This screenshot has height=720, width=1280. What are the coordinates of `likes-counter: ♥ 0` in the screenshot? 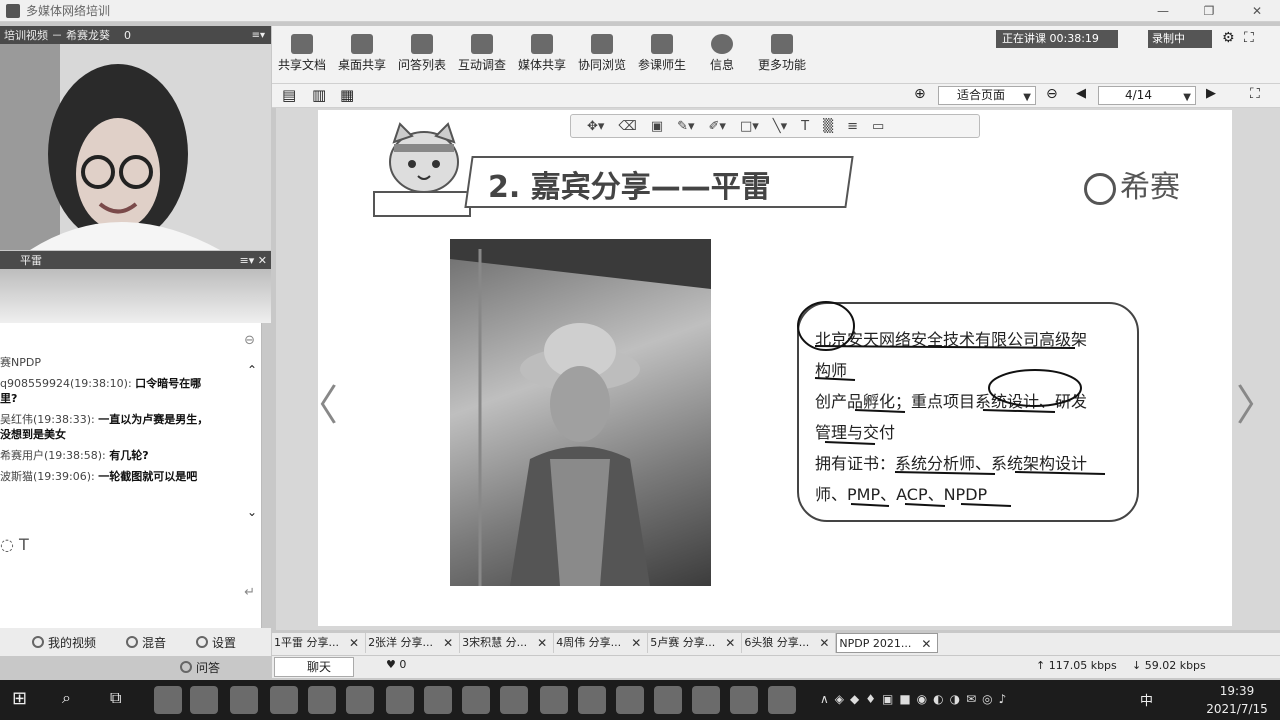 It's located at (396, 664).